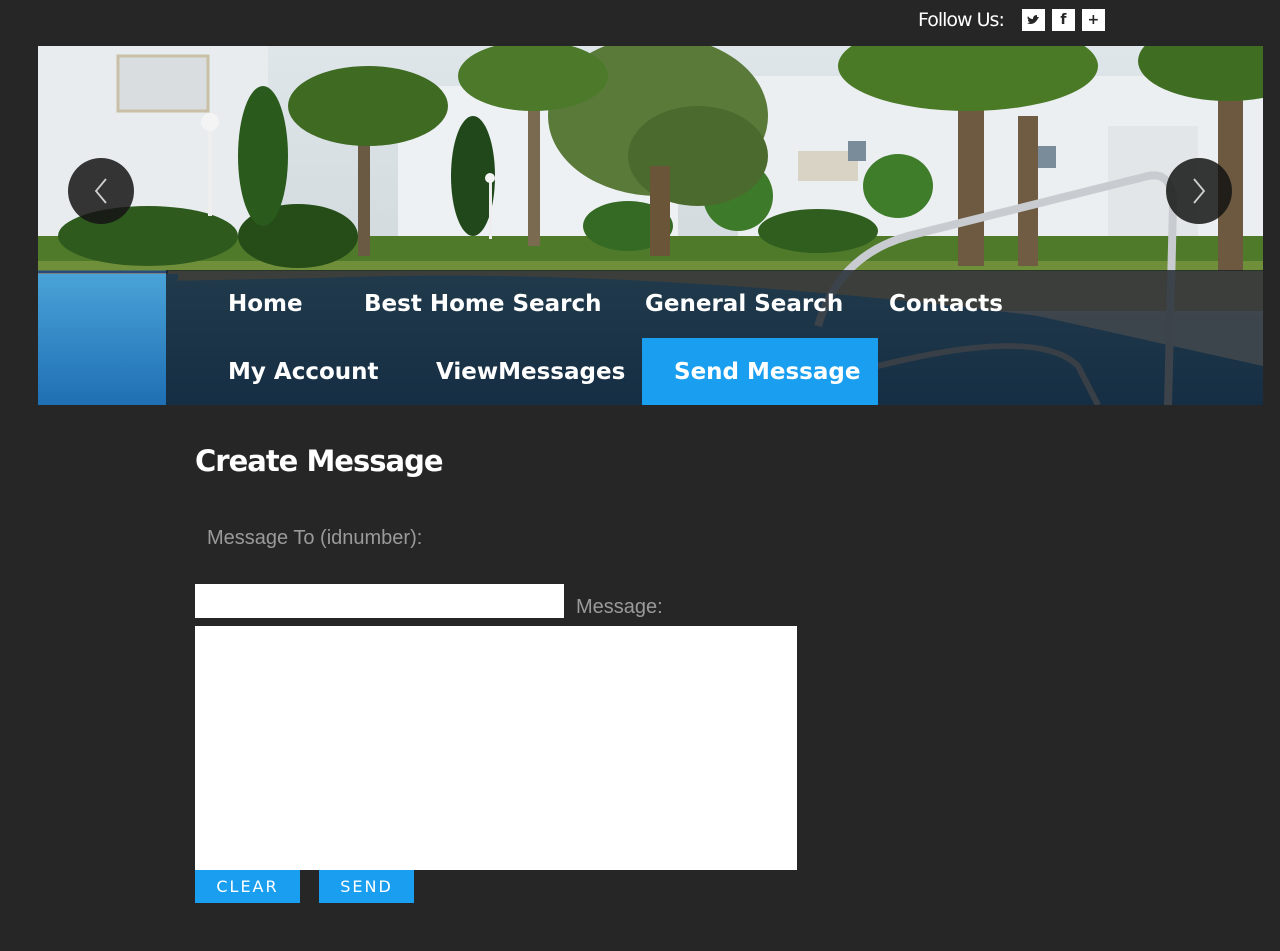 This screenshot has width=1280, height=951. What do you see at coordinates (744, 303) in the screenshot?
I see `nav-item-general-search: General Search` at bounding box center [744, 303].